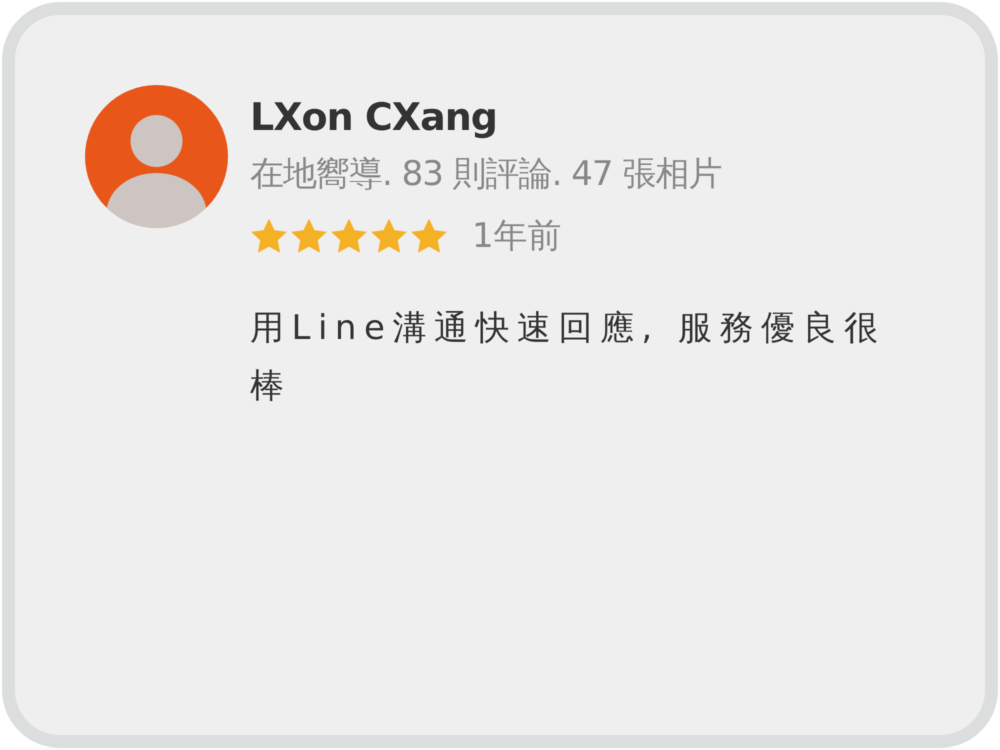 This screenshot has height=750, width=1000. I want to click on review-text: 用Line溝通快速回應, 服務優良很棒, so click(568, 357).